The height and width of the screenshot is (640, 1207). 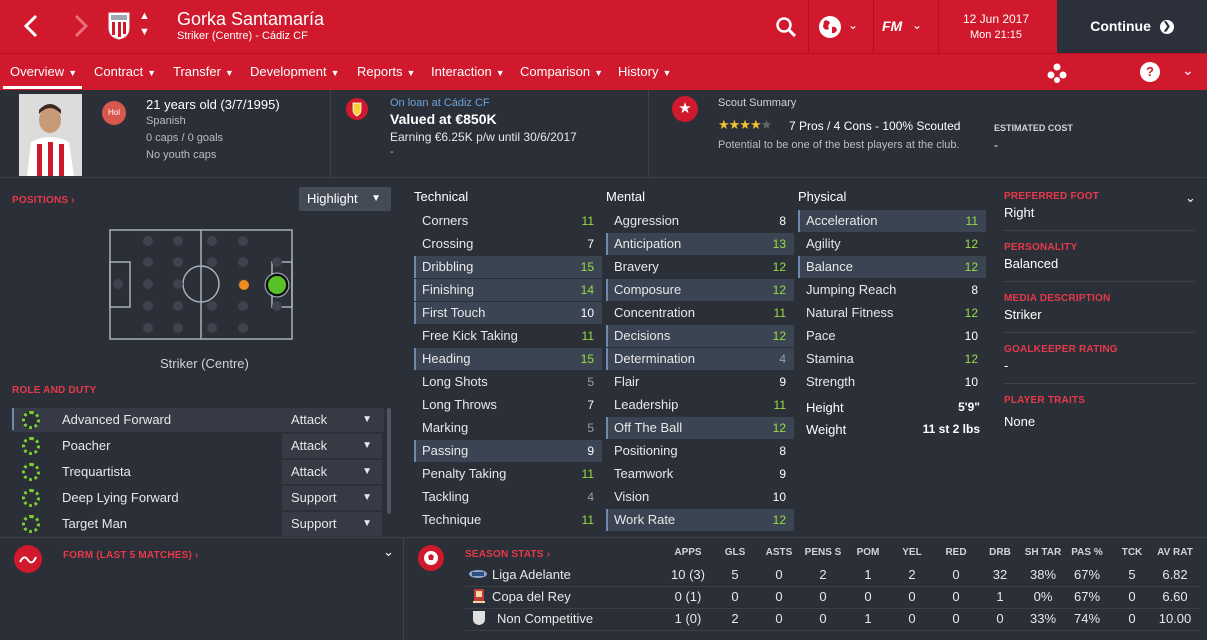 What do you see at coordinates (468, 72) in the screenshot?
I see `tab-interaction: Interaction ▼` at bounding box center [468, 72].